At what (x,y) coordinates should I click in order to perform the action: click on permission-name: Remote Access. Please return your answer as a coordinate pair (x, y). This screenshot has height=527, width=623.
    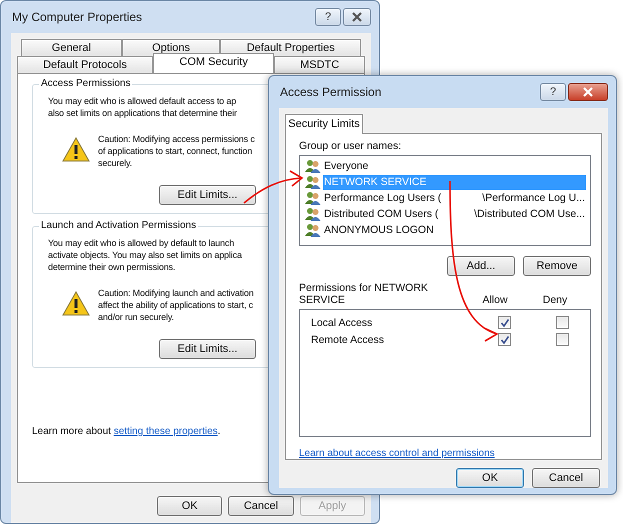
    Looking at the image, I should click on (347, 340).